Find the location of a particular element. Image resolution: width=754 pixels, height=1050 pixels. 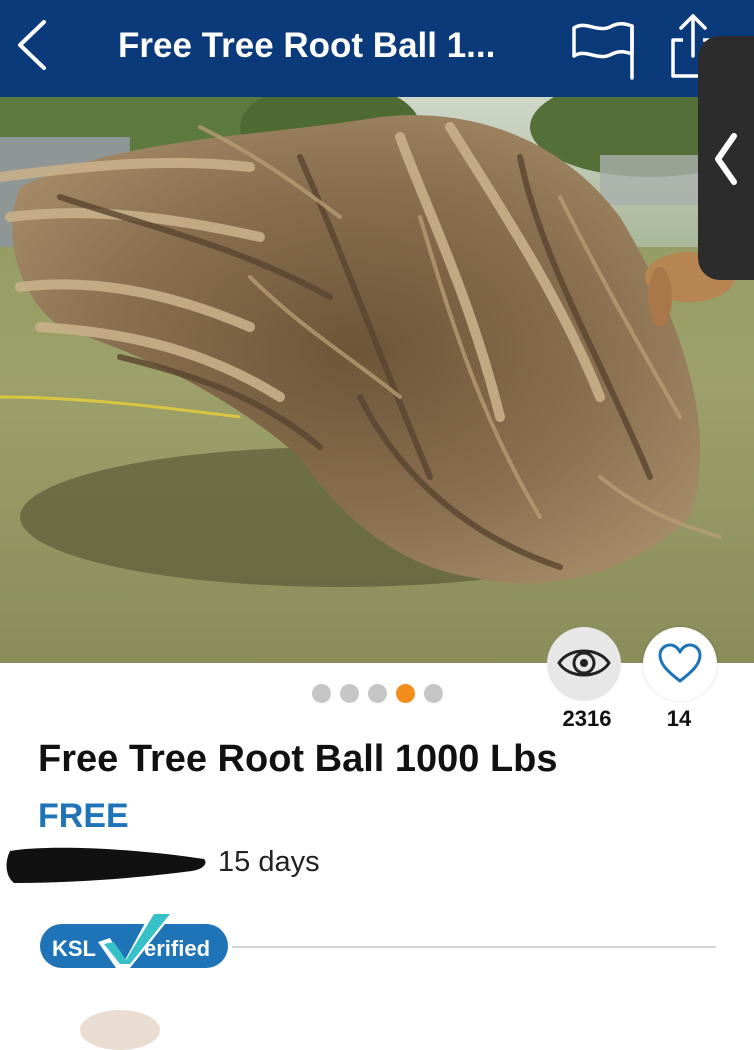

views-count: 2316 is located at coordinates (587, 718).